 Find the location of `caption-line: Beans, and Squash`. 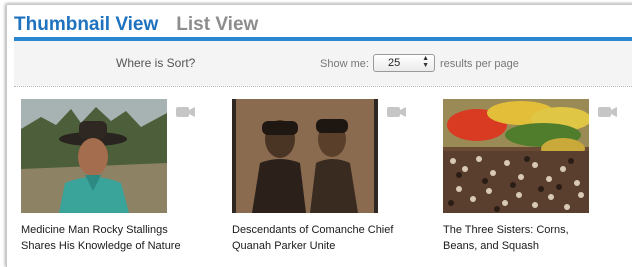

caption-line: Beans, and Squash is located at coordinates (491, 246).